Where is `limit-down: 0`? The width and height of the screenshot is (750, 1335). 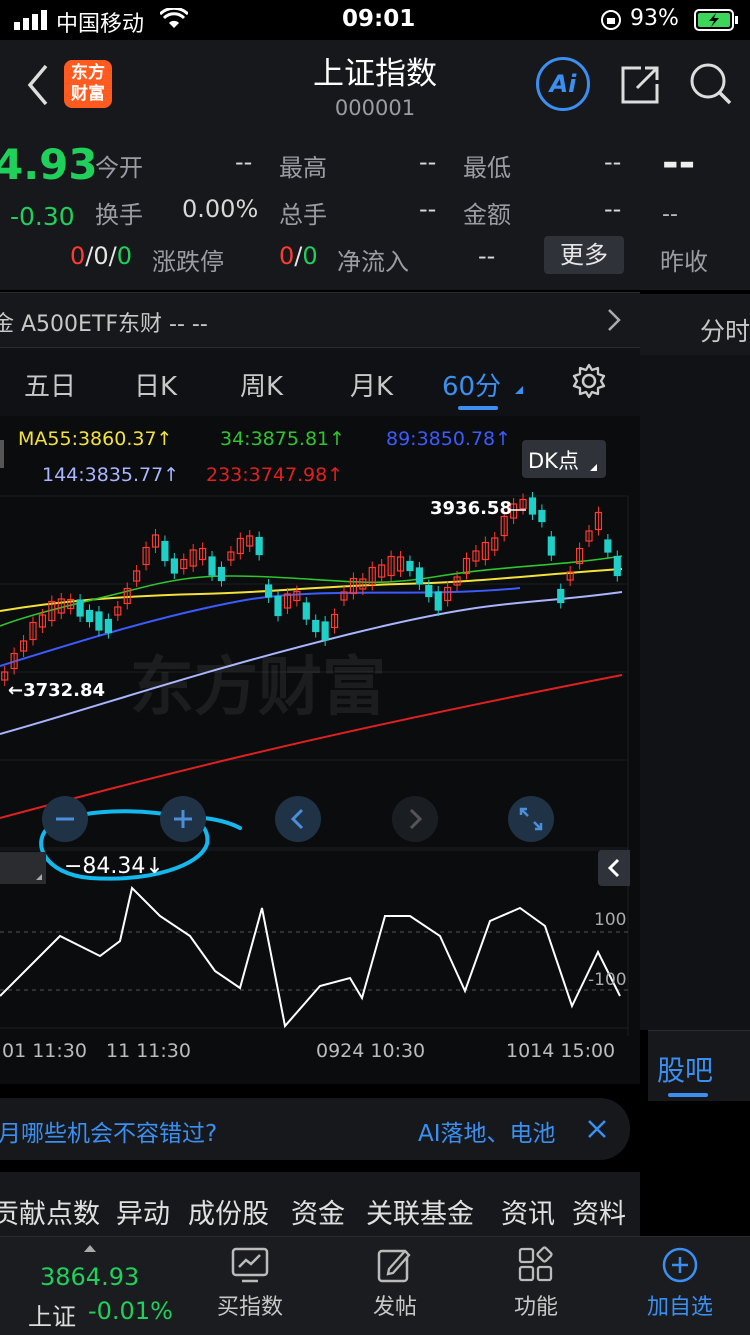
limit-down: 0 is located at coordinates (310, 256).